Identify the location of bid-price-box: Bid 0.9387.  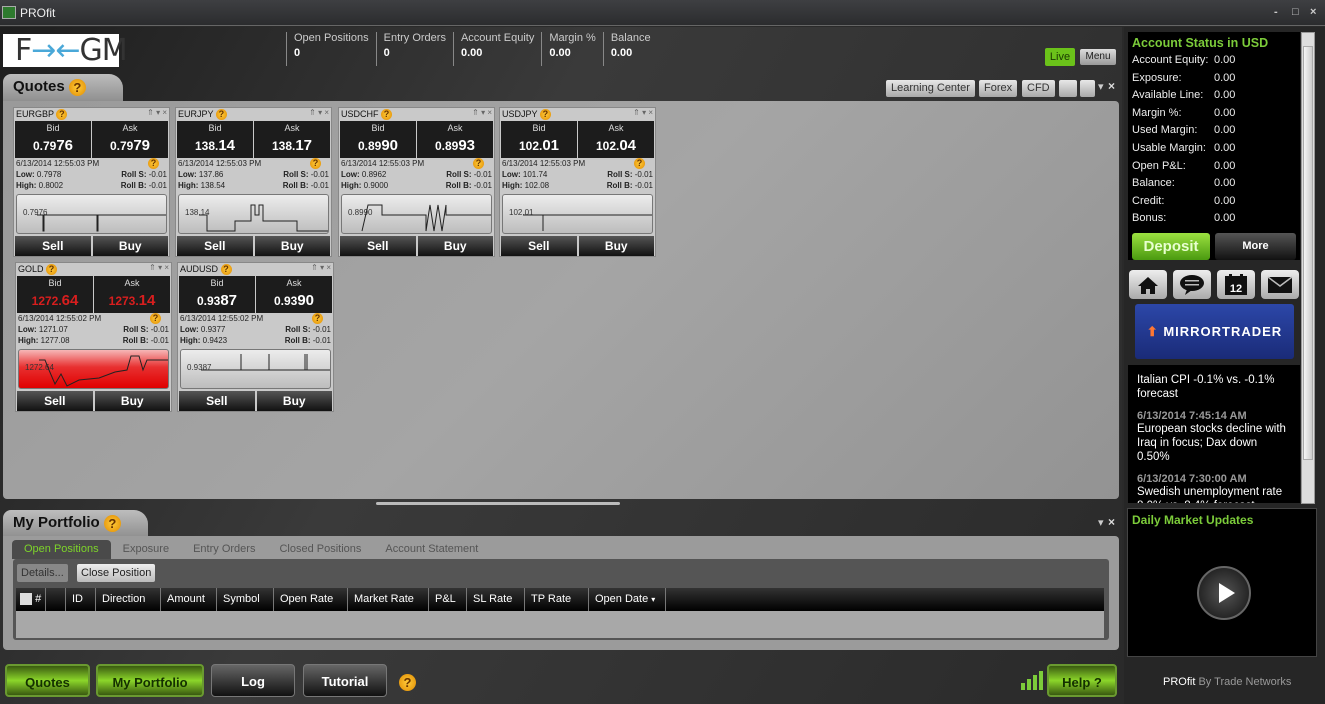
(217, 294).